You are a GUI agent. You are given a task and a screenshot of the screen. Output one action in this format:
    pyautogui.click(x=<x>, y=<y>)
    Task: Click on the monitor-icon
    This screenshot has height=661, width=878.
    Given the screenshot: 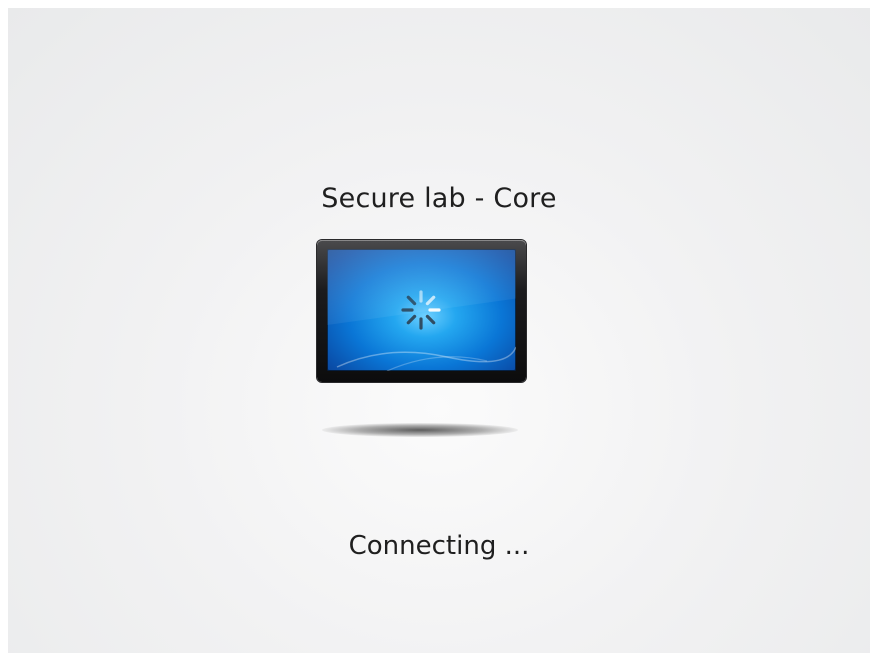 What is the action you would take?
    pyautogui.click(x=421, y=311)
    